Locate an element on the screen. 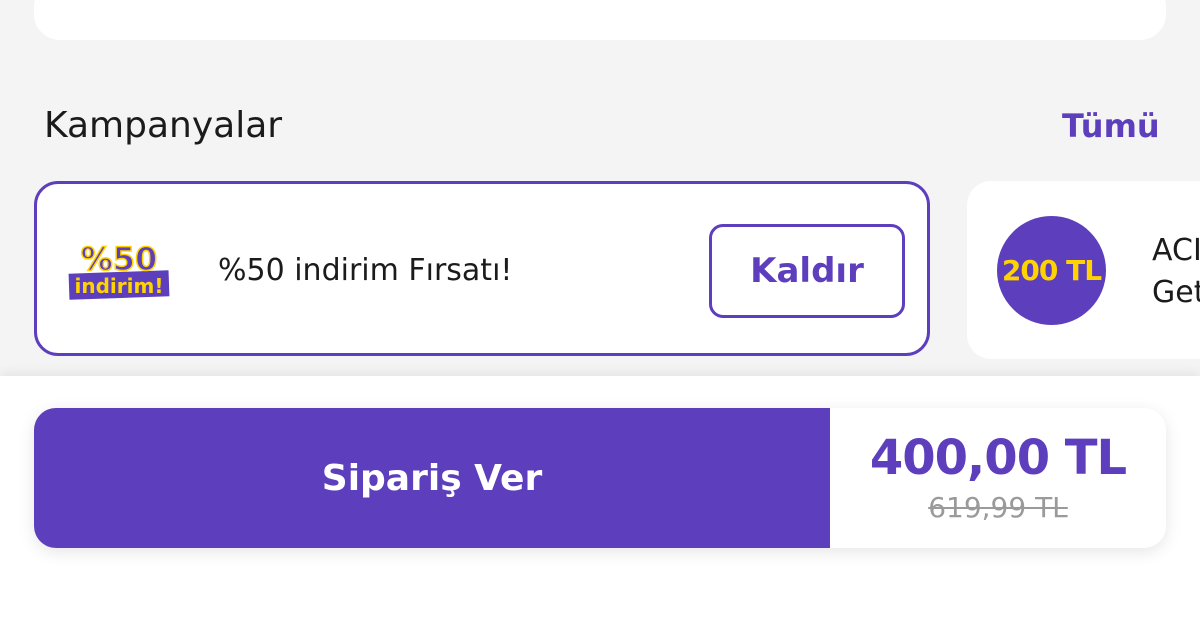 This screenshot has height=641, width=1200. remove-campaign-button: Kaldır is located at coordinates (807, 271).